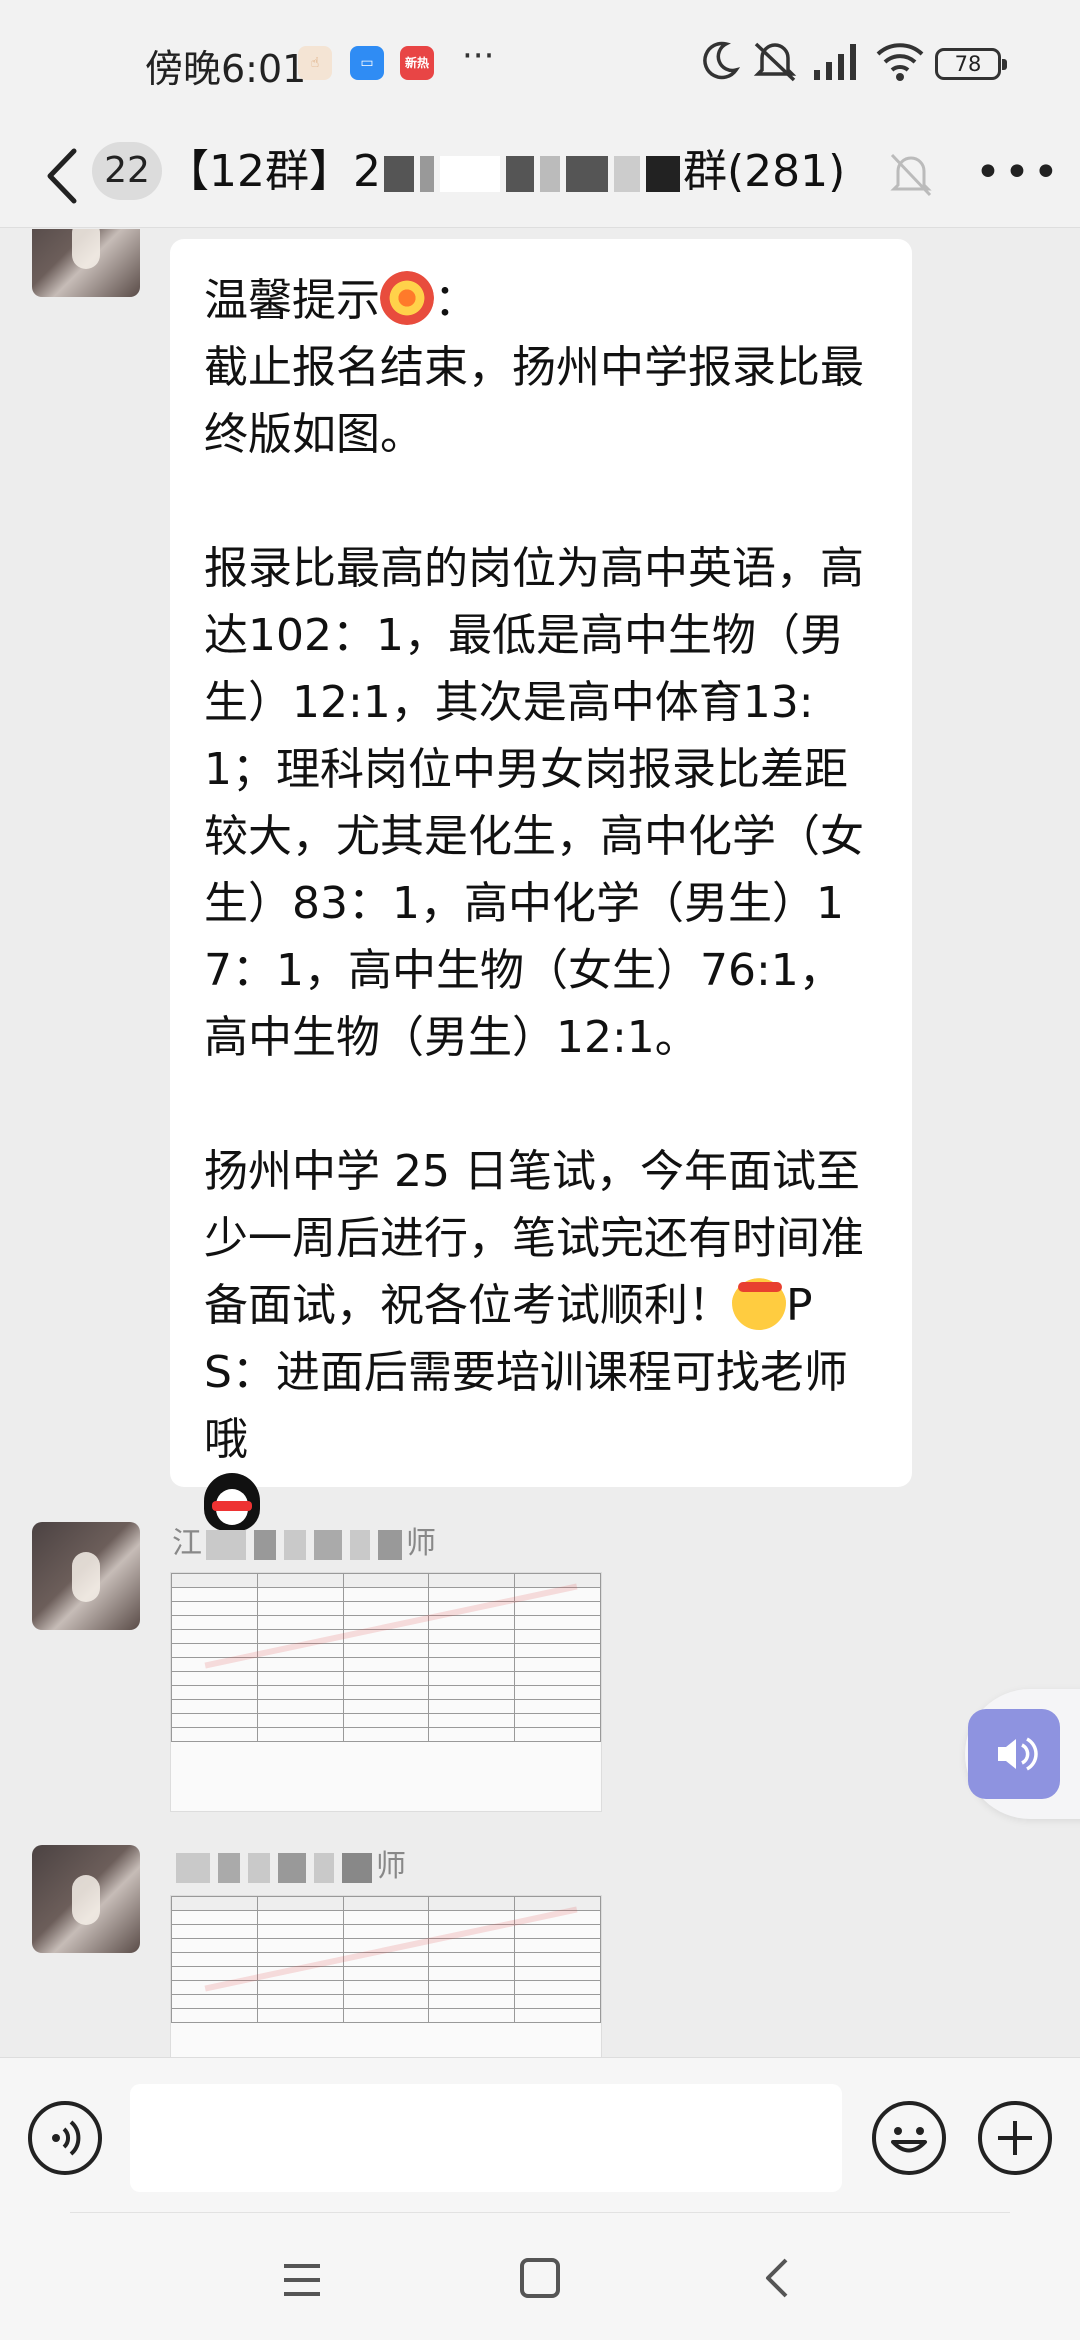  Describe the element at coordinates (911, 174) in the screenshot. I see `bell-muted-icon` at that location.